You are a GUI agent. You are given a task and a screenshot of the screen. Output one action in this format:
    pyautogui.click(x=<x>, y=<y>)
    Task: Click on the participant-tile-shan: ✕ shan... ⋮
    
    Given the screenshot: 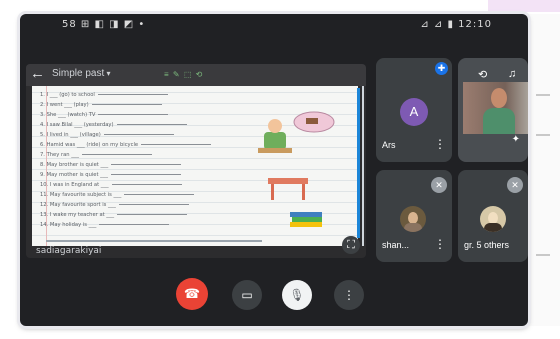 What is the action you would take?
    pyautogui.click(x=414, y=216)
    